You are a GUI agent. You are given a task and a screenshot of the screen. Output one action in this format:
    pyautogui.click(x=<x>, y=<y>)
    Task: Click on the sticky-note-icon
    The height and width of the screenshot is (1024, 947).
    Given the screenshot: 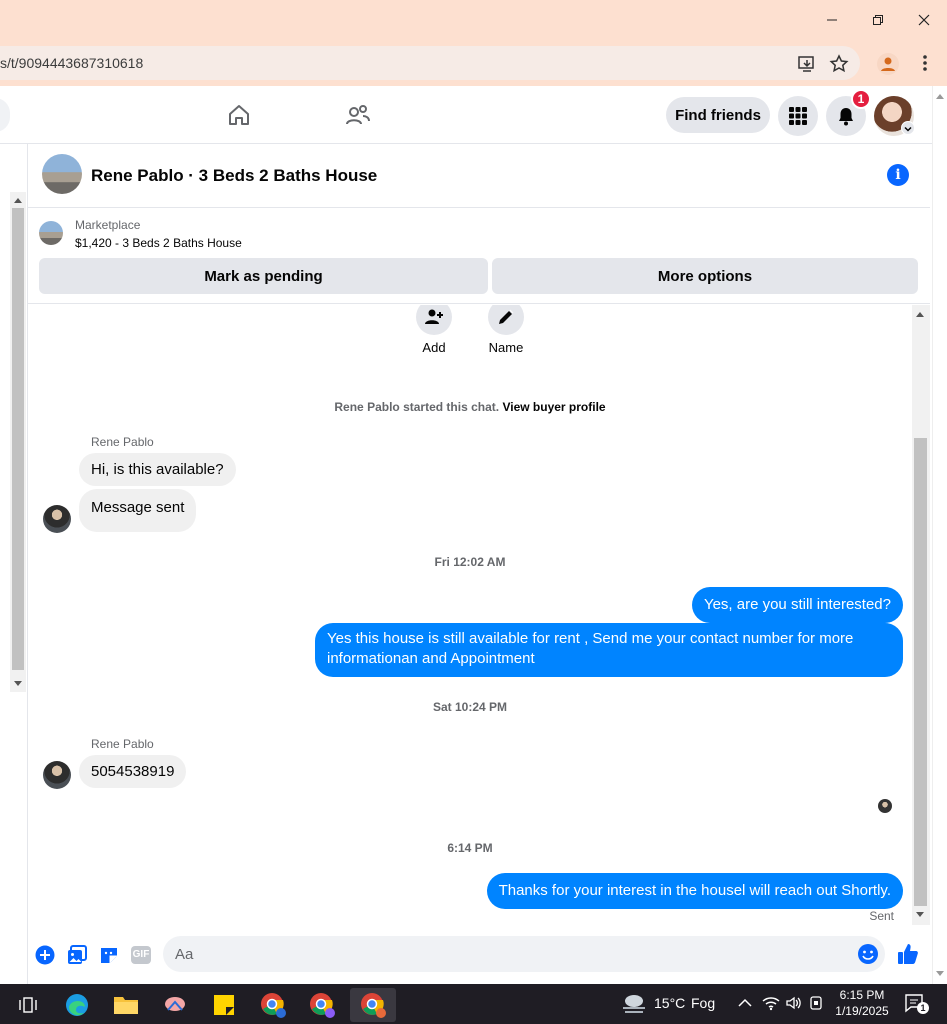 What is the action you would take?
    pyautogui.click(x=224, y=1005)
    